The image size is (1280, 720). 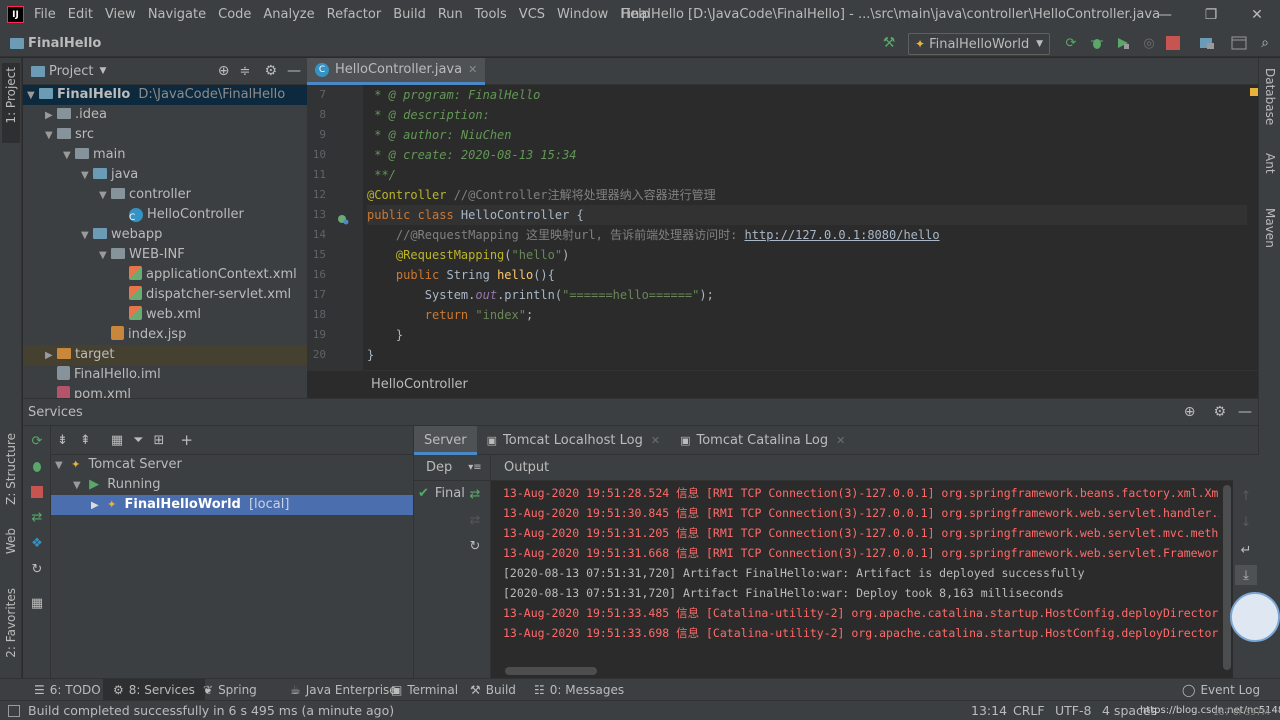 What do you see at coordinates (37, 466) in the screenshot?
I see `update-app-icon` at bounding box center [37, 466].